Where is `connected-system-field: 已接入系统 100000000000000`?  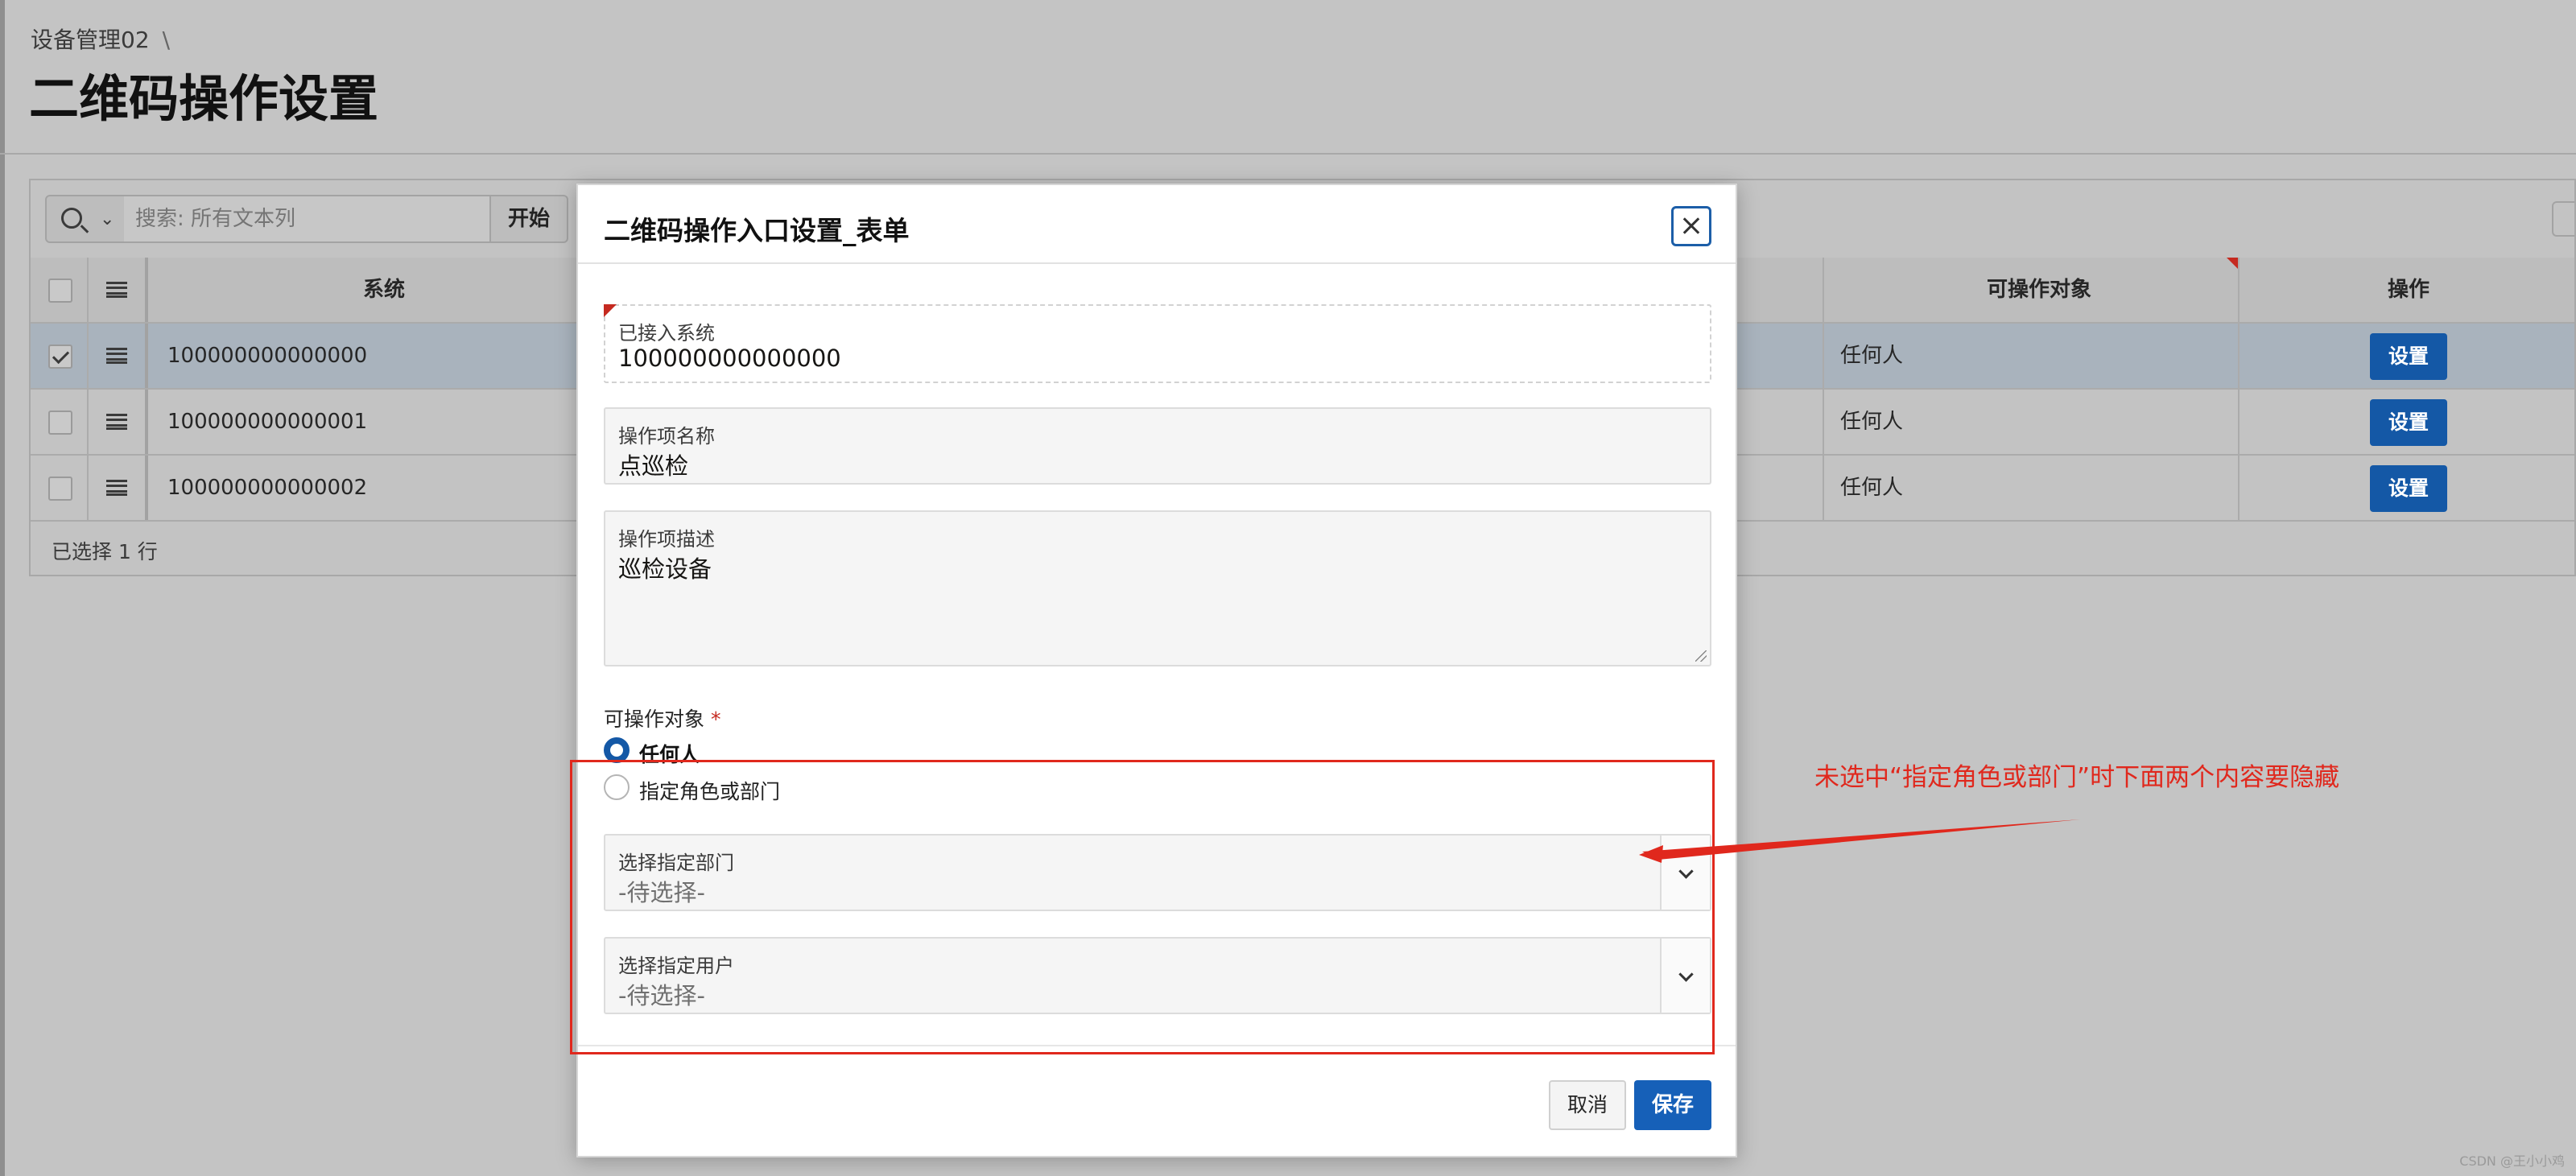
connected-system-field: 已接入系统 100000000000000 is located at coordinates (1157, 344).